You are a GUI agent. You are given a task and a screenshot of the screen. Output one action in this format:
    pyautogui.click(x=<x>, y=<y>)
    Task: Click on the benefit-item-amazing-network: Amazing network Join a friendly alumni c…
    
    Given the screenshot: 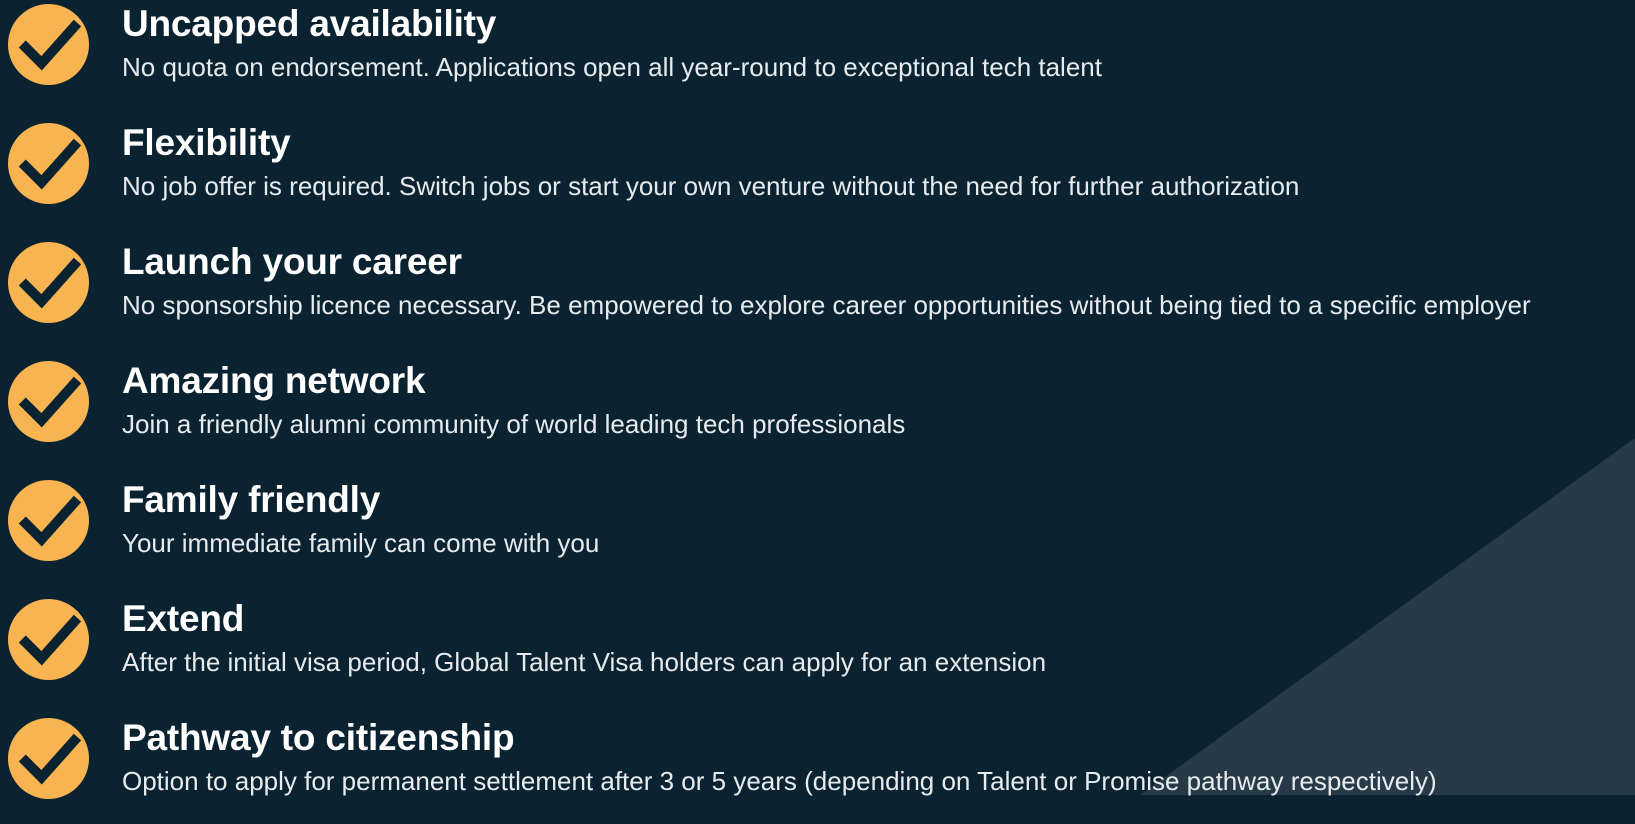 What is the action you would take?
    pyautogui.click(x=817, y=412)
    